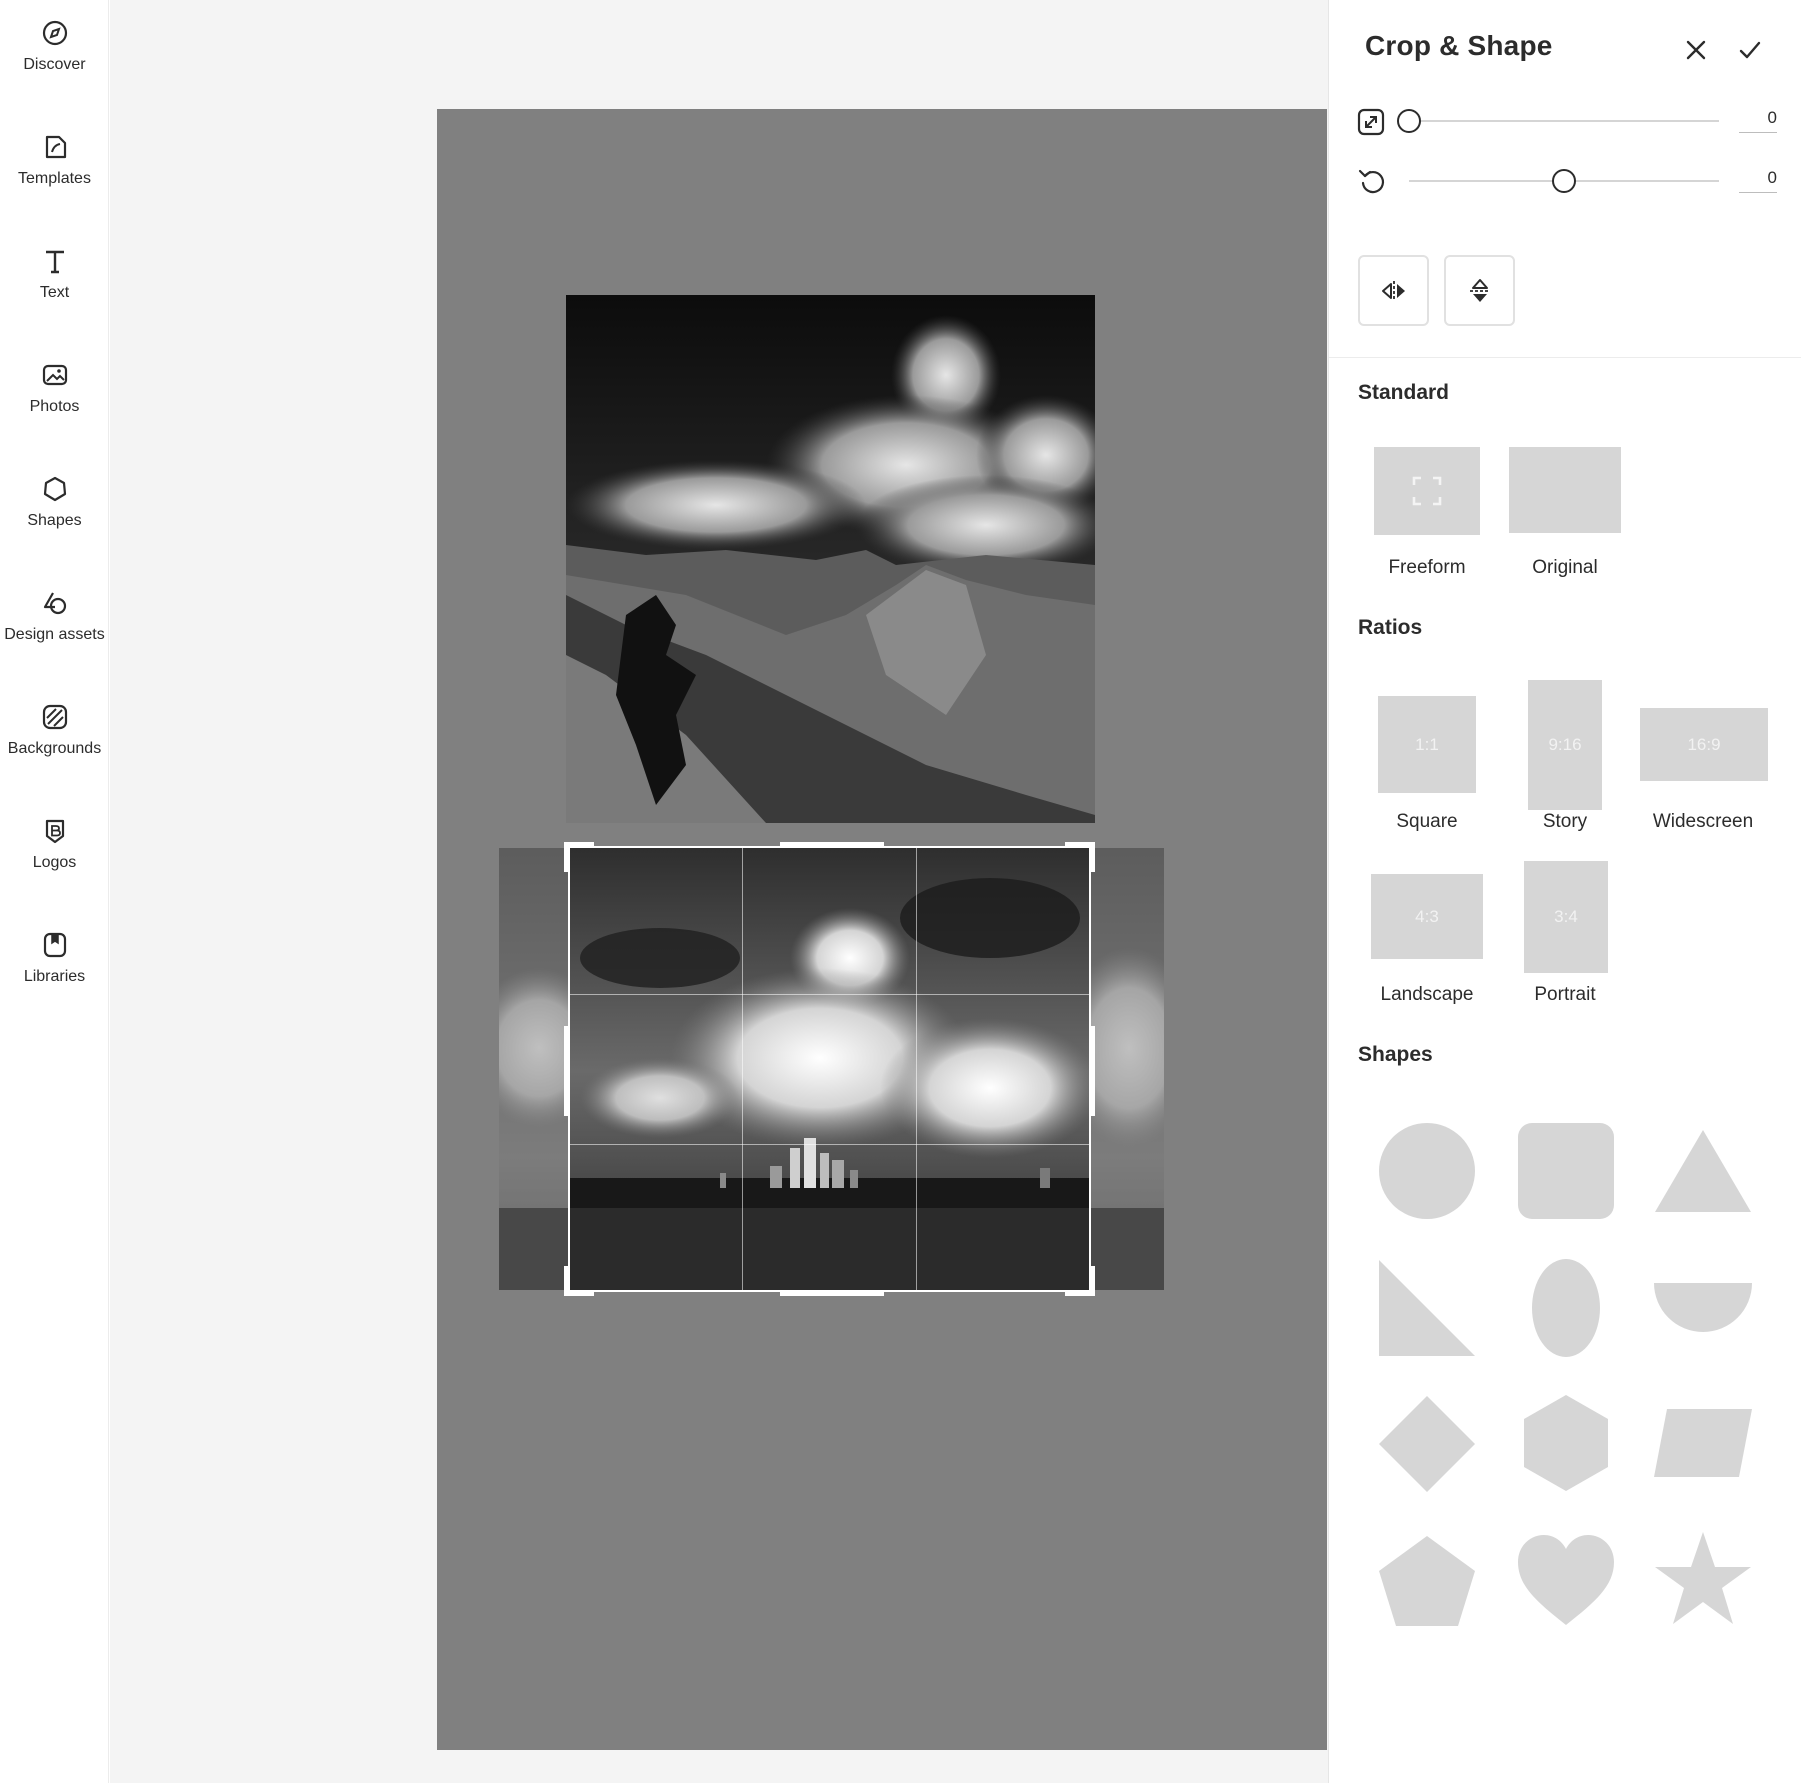 This screenshot has height=1783, width=1801. I want to click on text-icon, so click(55, 261).